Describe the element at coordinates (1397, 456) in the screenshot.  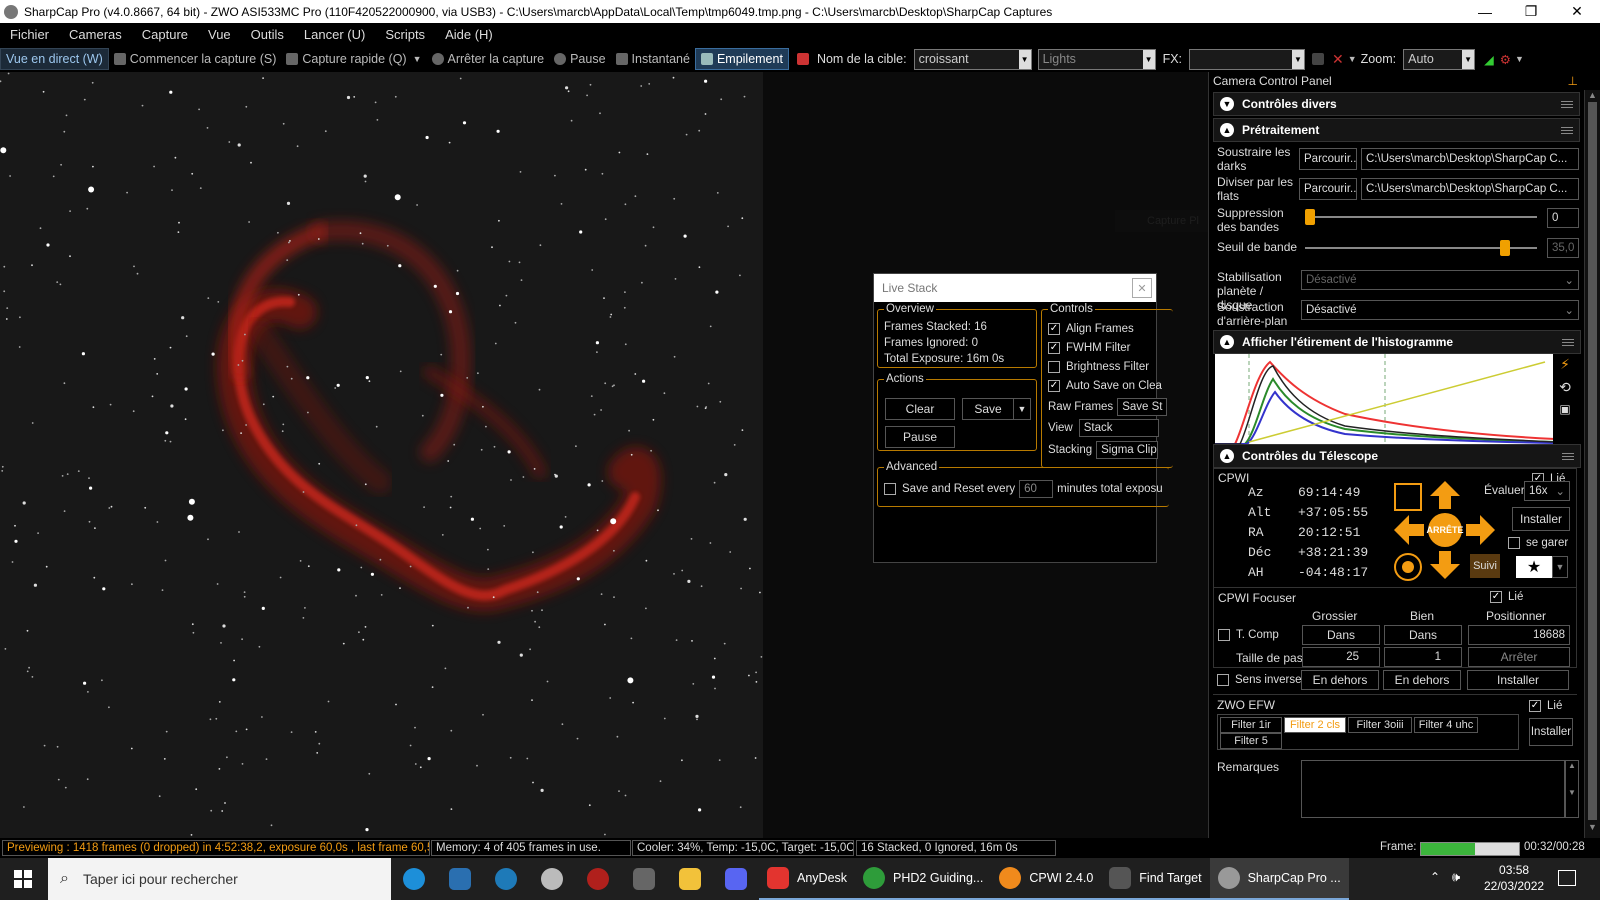
I see `telescope-header: ▲ Contrôles du Télescope` at that location.